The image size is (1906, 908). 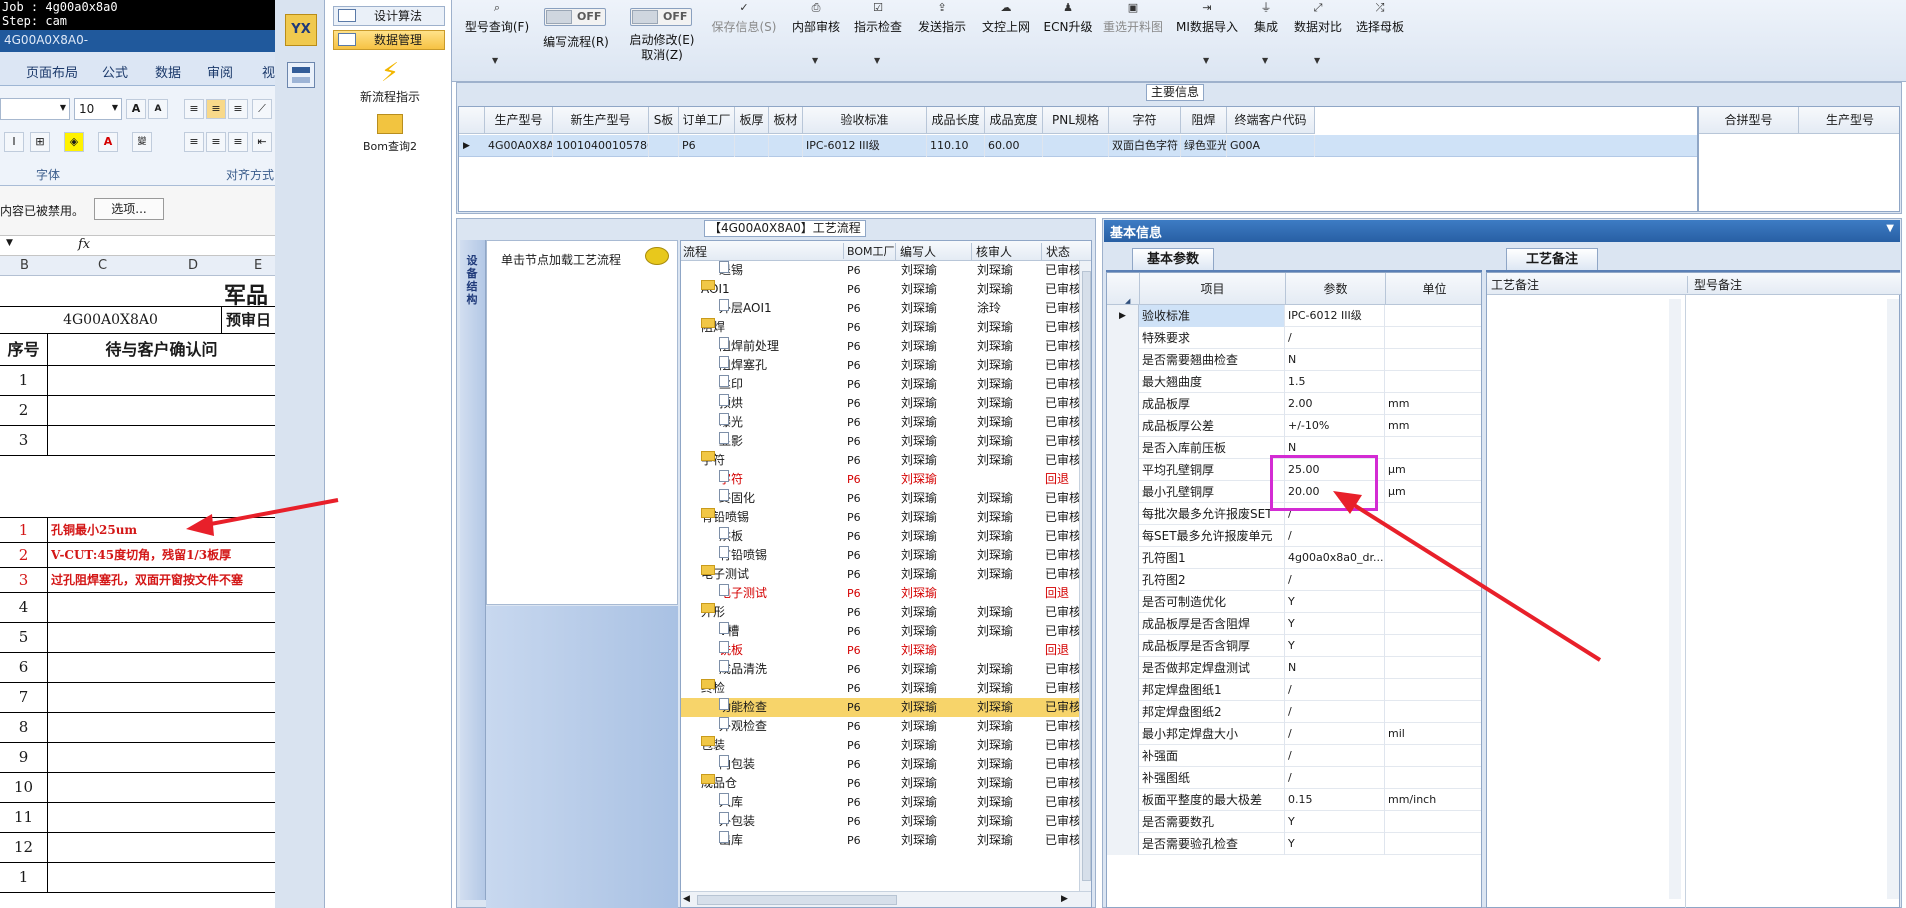 I want to click on header-status: 状态, so click(x=1055, y=251).